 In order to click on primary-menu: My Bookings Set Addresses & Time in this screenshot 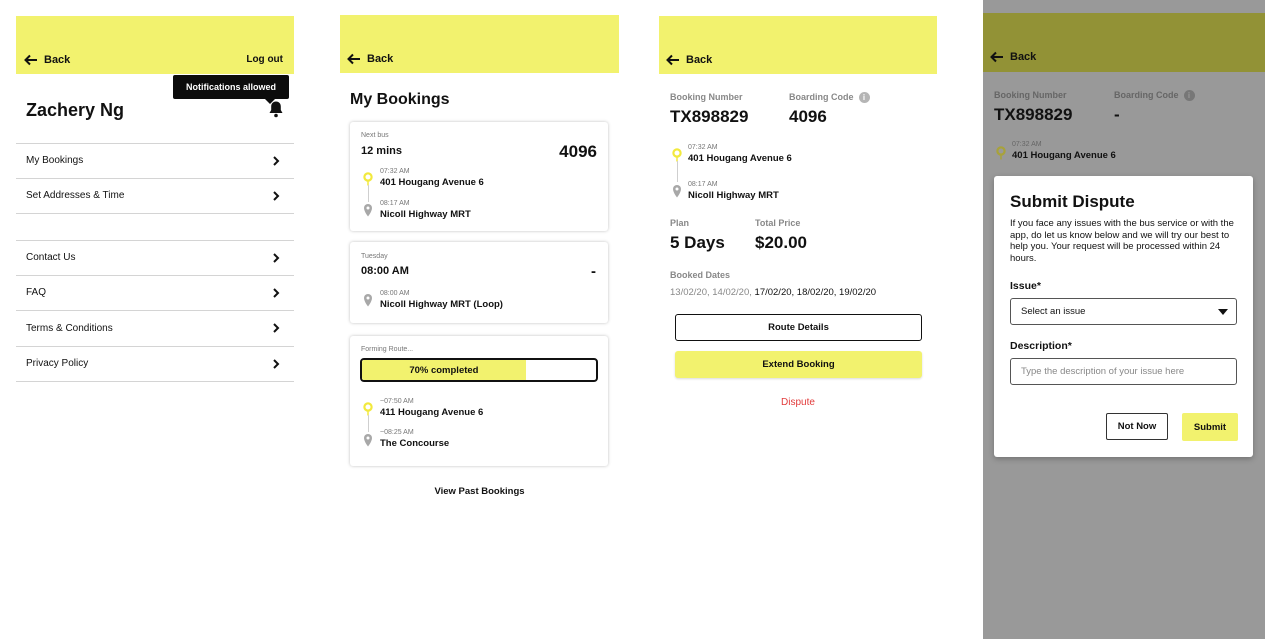, I will do `click(155, 178)`.